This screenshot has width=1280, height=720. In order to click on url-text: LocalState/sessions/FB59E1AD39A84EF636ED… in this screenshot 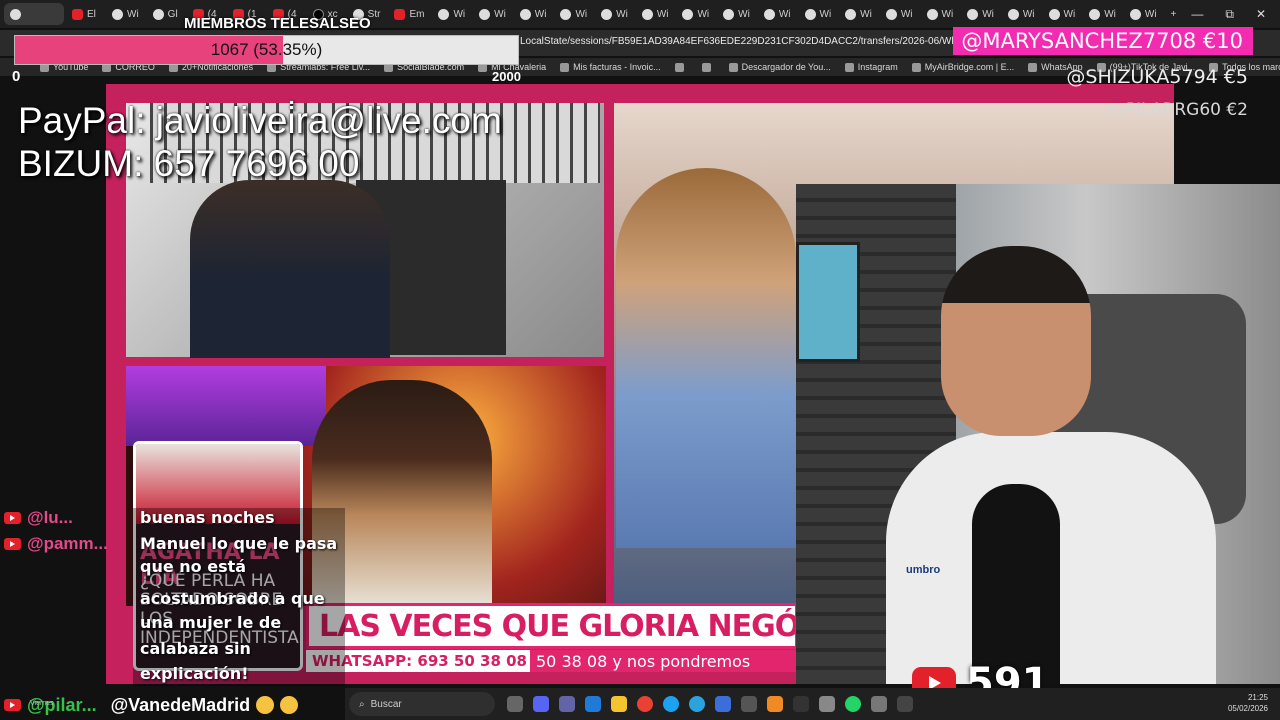, I will do `click(746, 41)`.